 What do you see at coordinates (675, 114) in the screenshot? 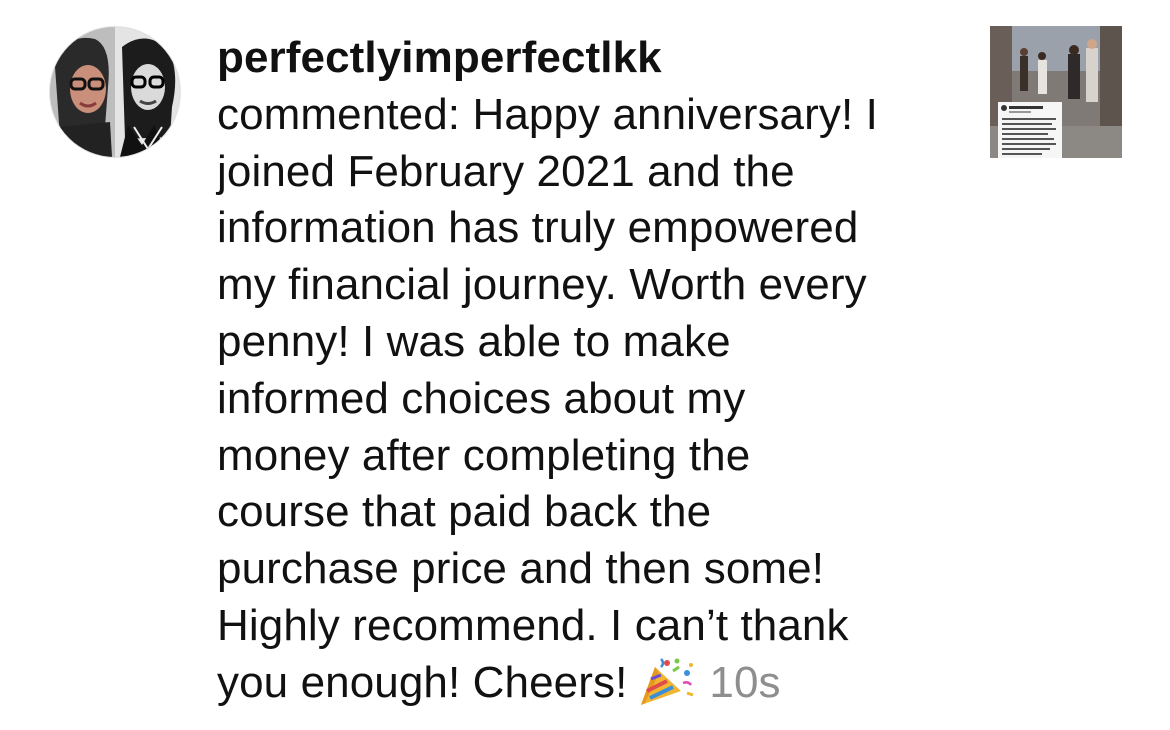
I see `comment-line: Happy anniversary! I` at bounding box center [675, 114].